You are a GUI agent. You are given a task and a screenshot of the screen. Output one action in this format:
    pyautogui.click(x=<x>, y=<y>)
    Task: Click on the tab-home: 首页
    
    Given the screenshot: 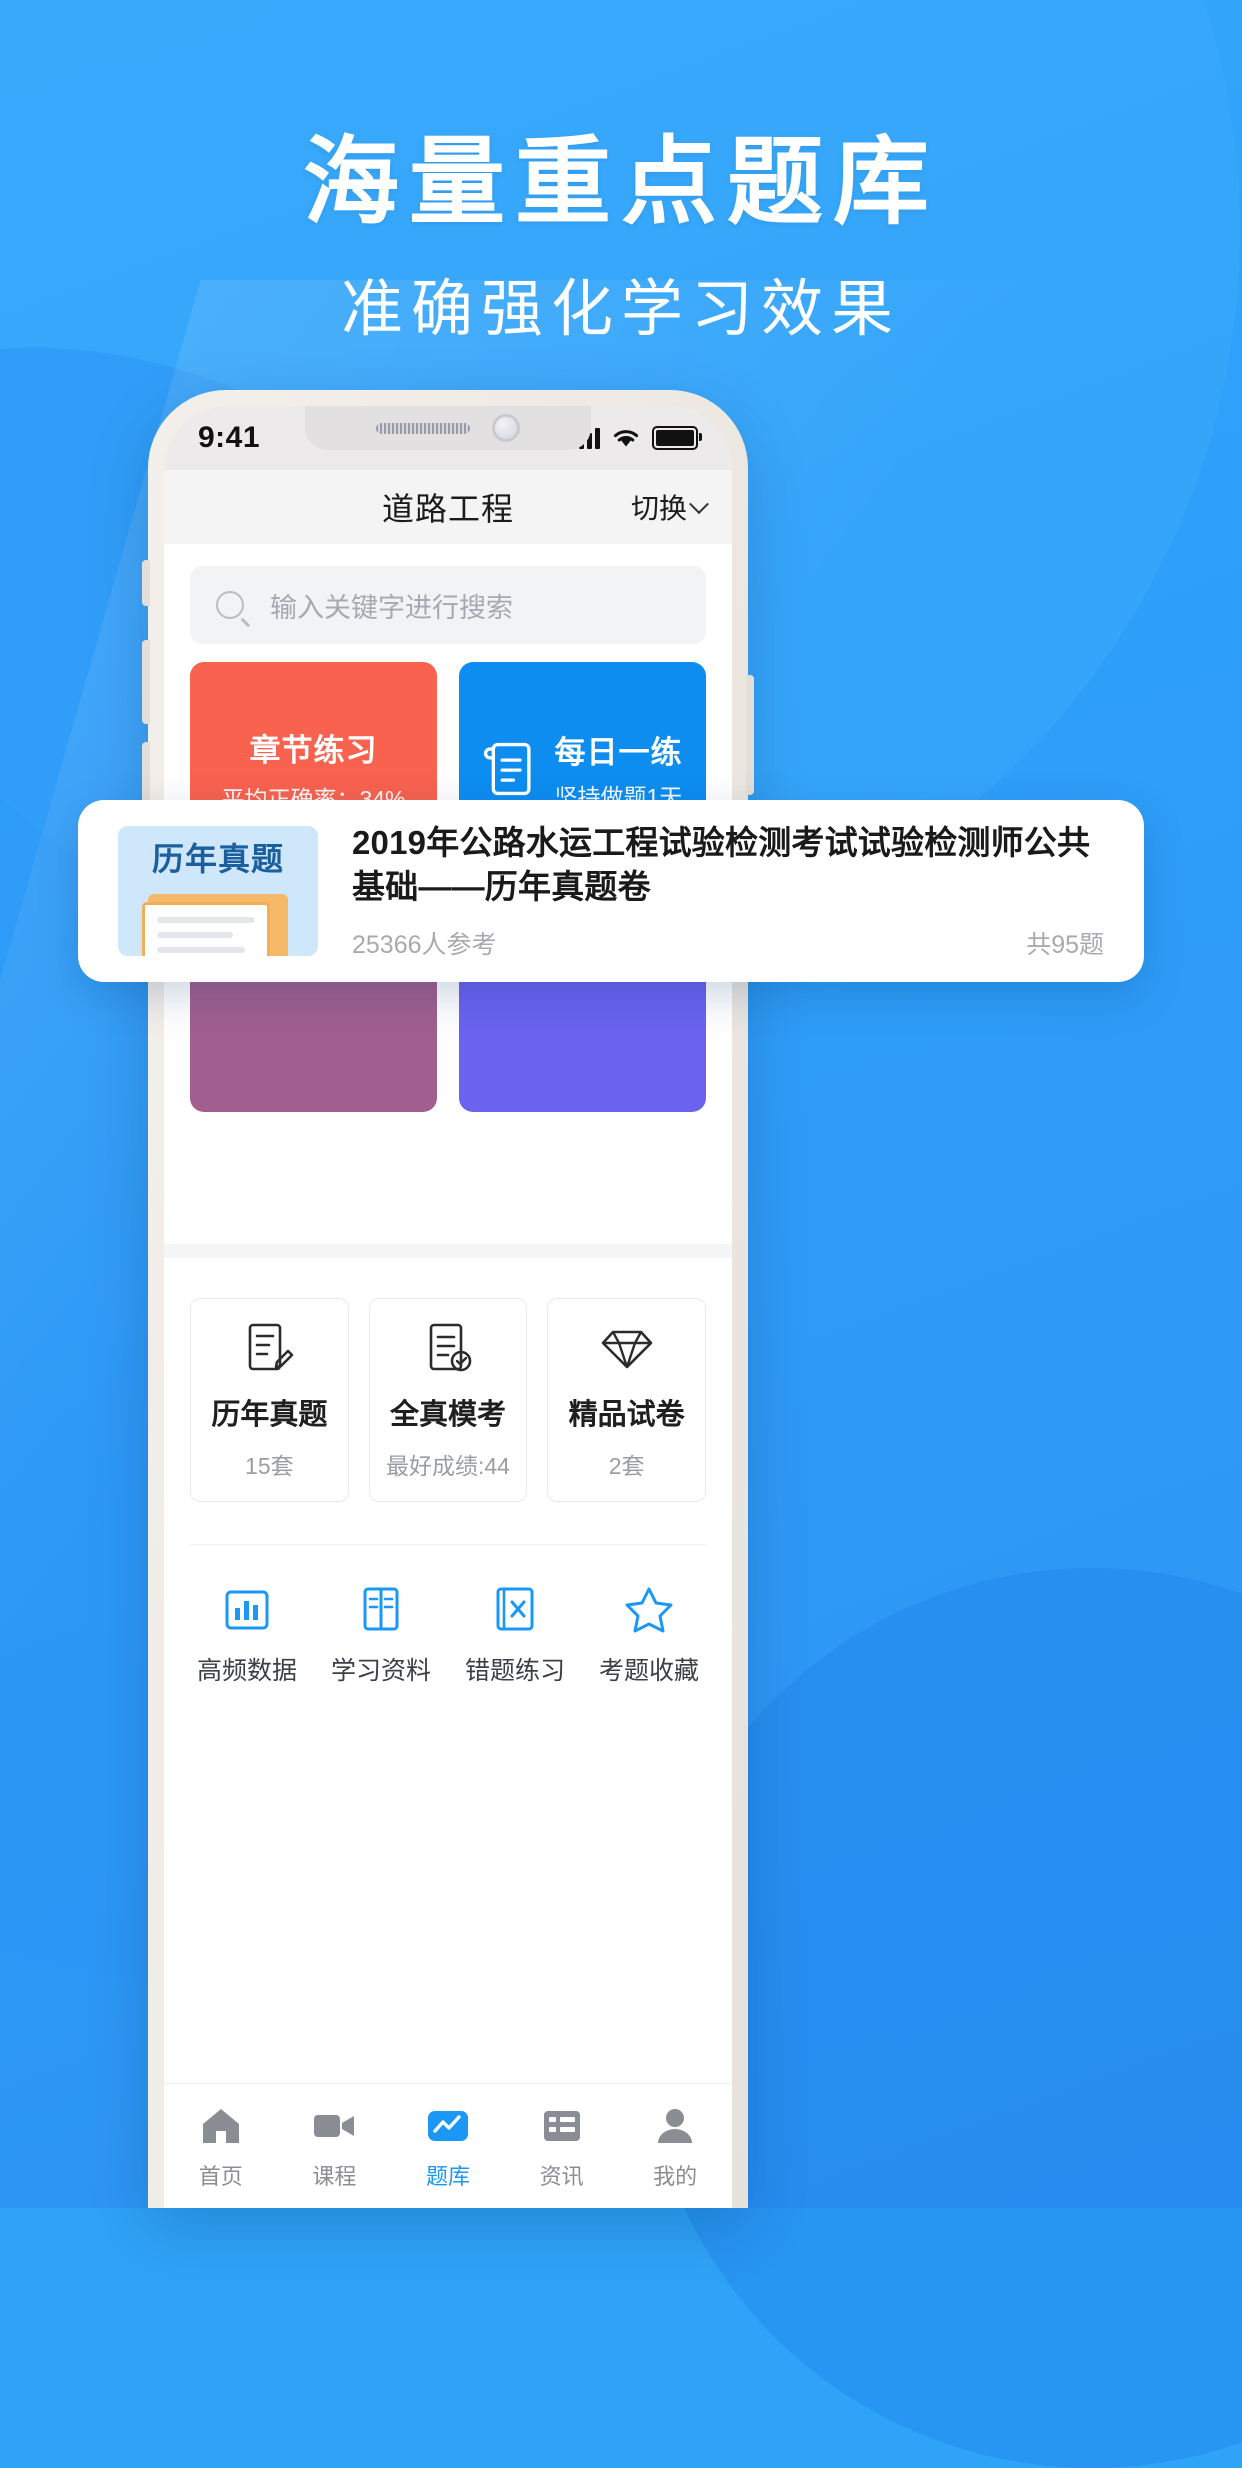 What is the action you would take?
    pyautogui.click(x=221, y=2146)
    